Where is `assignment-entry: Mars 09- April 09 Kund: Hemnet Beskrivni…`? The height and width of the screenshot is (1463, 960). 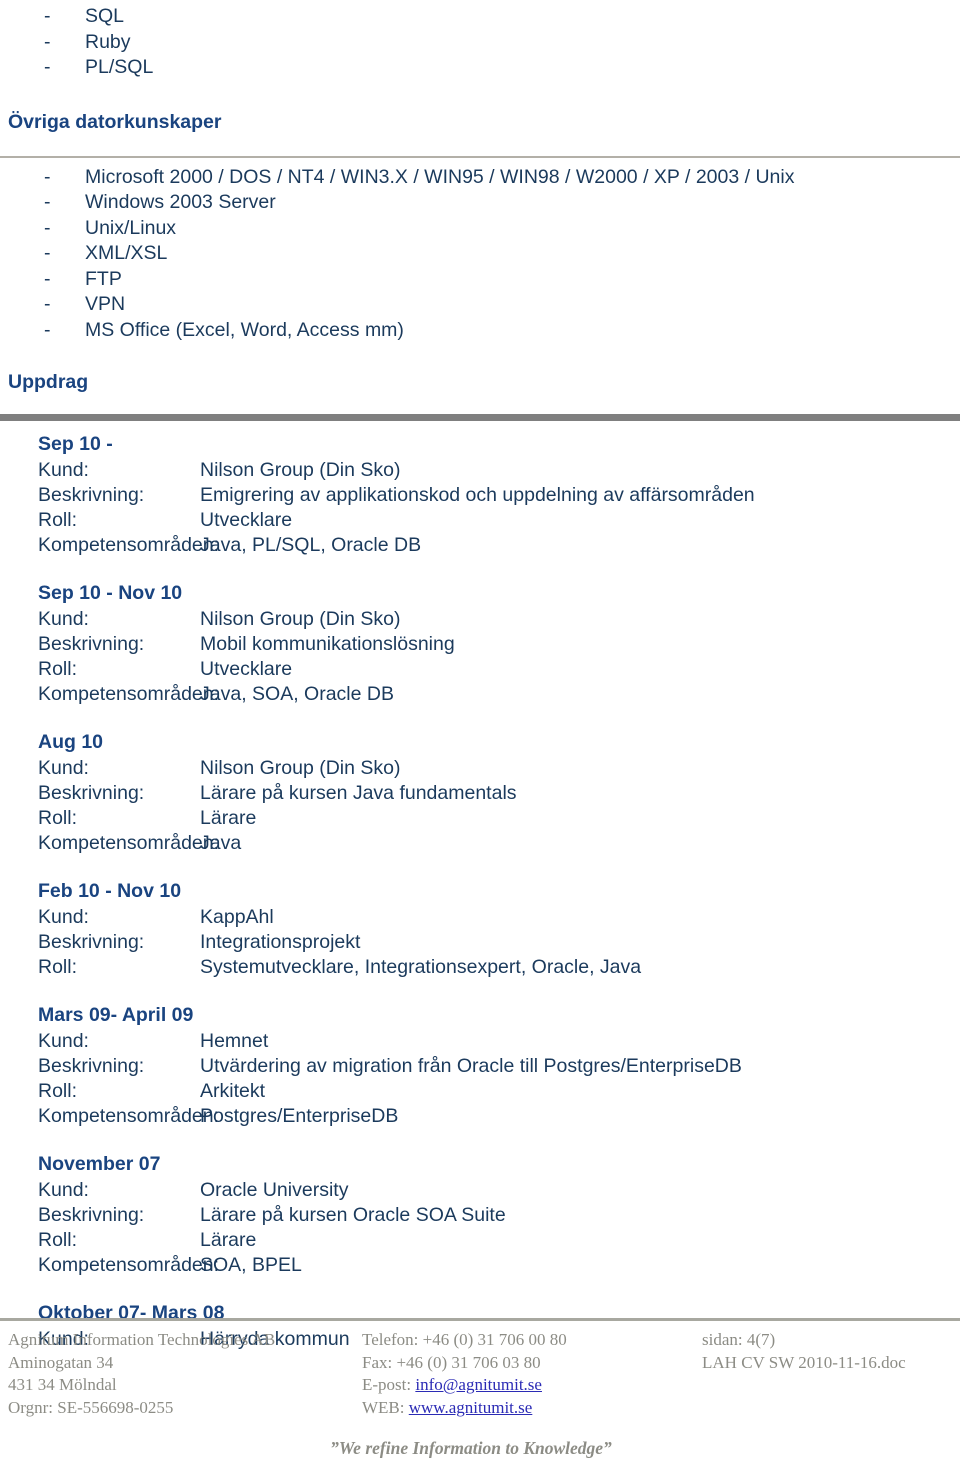 assignment-entry: Mars 09- April 09 Kund: Hemnet Beskrivni… is located at coordinates (480, 1065).